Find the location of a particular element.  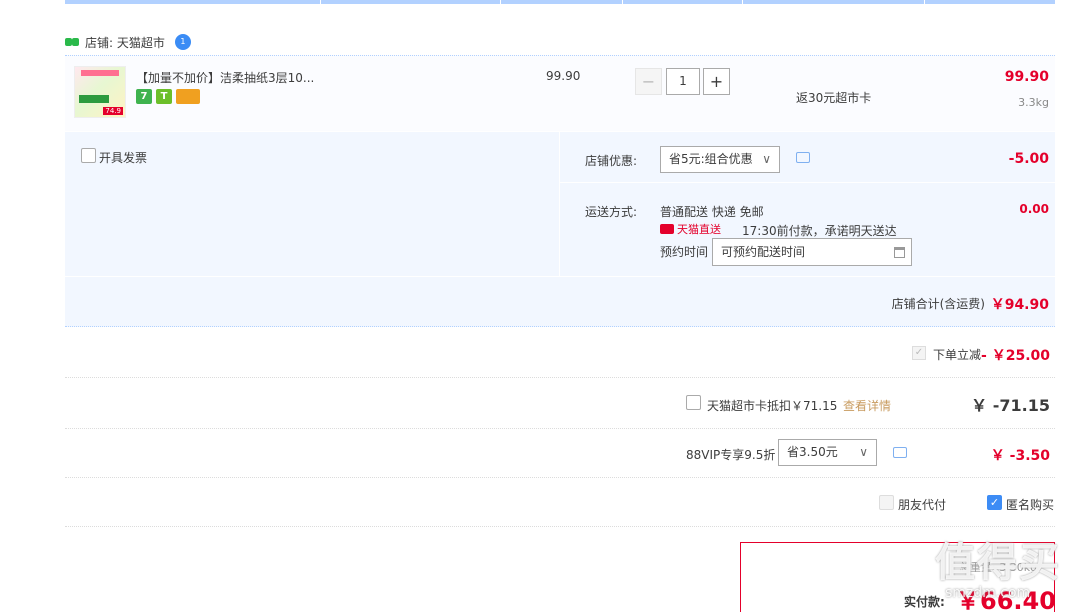

vip-discount-label: 88VIP专享9.5折 is located at coordinates (731, 455).